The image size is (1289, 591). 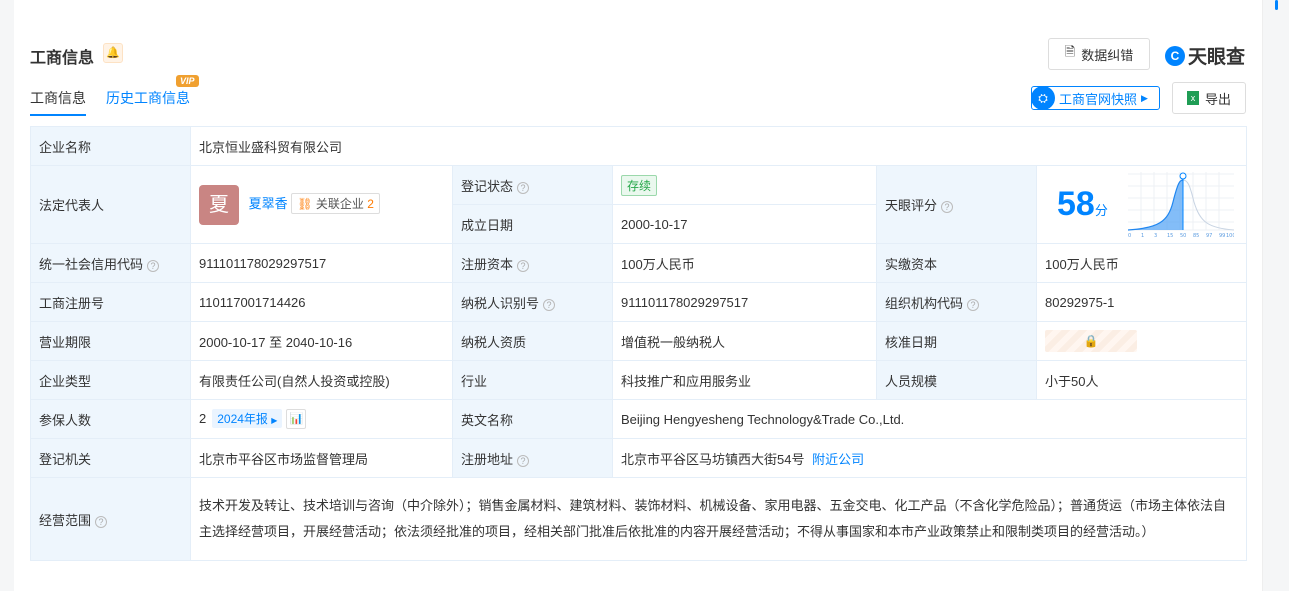 I want to click on table-row: 企业名称 北京恒业盛科贸有限公司, so click(x=639, y=146).